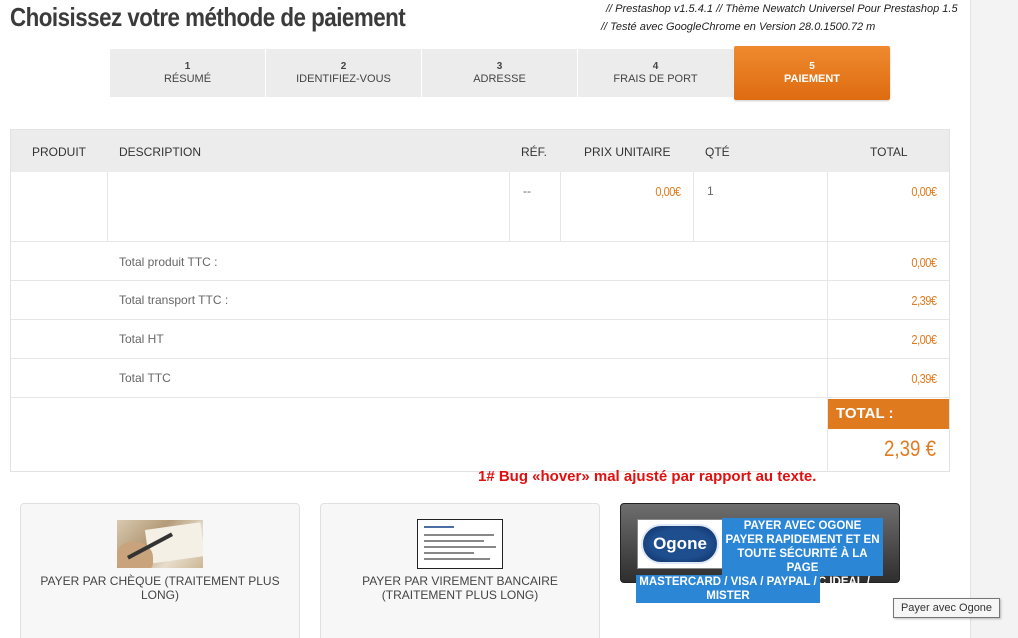 The image size is (1018, 638). I want to click on step-number: 1, so click(187, 66).